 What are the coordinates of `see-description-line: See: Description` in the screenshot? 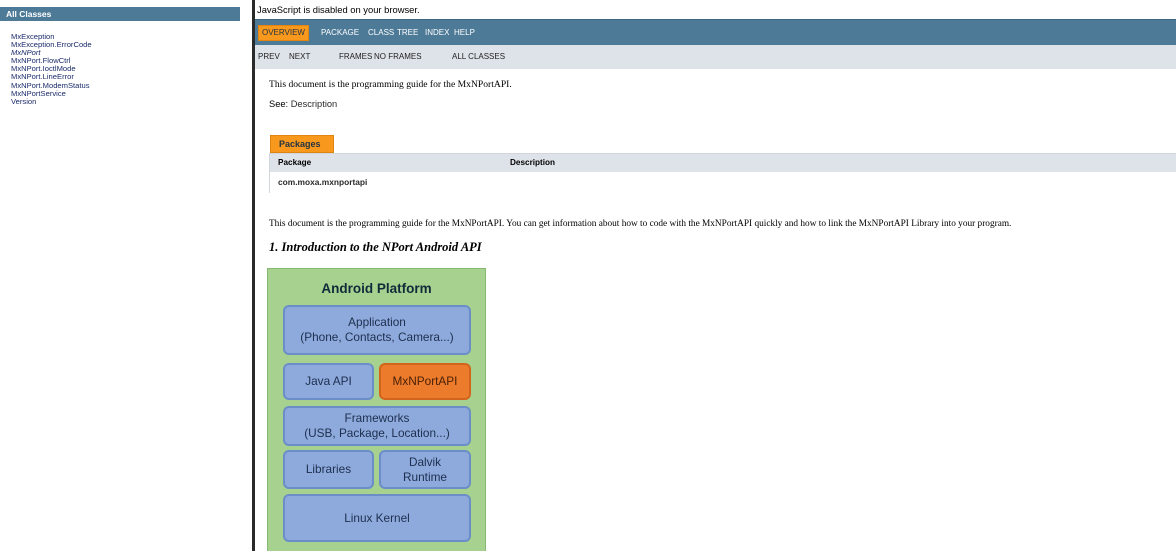 It's located at (303, 104).